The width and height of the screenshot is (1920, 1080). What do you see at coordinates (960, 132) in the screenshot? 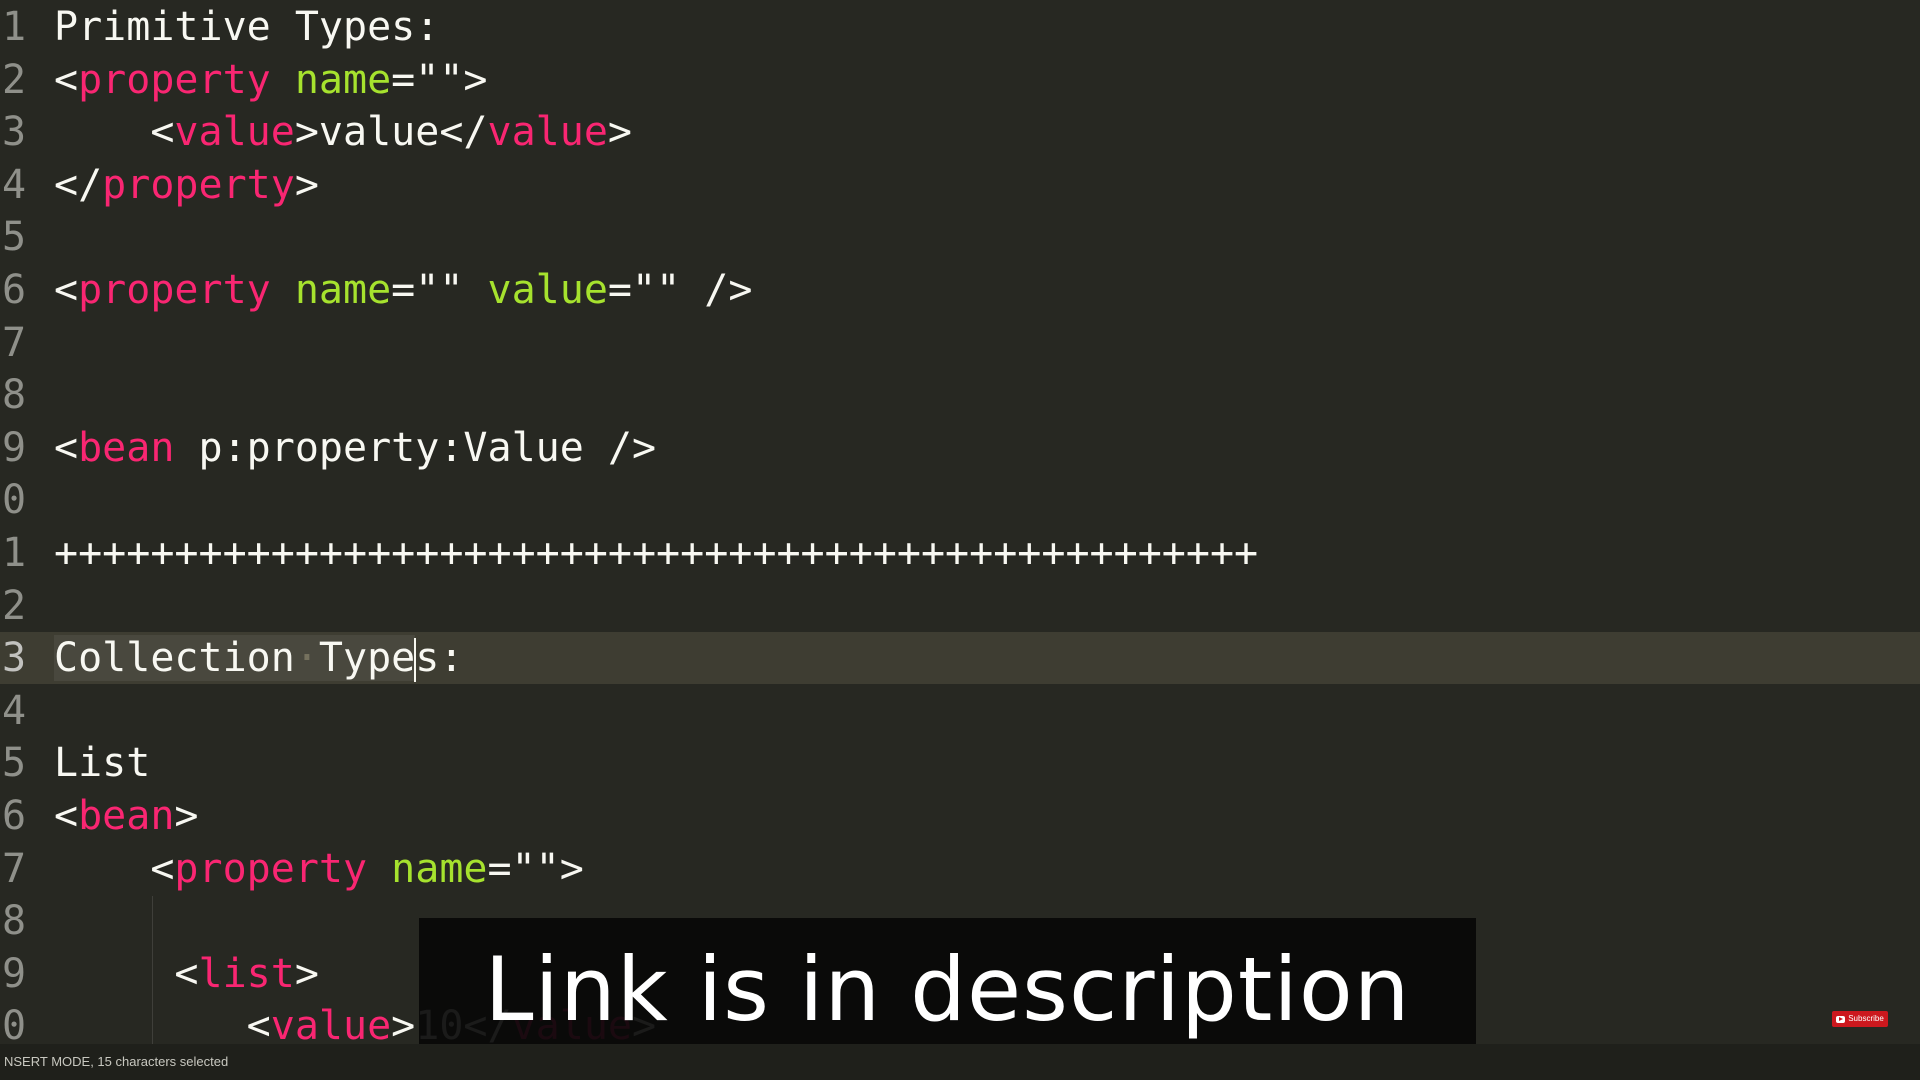
I see `code-line: 3 <value>value</value>` at bounding box center [960, 132].